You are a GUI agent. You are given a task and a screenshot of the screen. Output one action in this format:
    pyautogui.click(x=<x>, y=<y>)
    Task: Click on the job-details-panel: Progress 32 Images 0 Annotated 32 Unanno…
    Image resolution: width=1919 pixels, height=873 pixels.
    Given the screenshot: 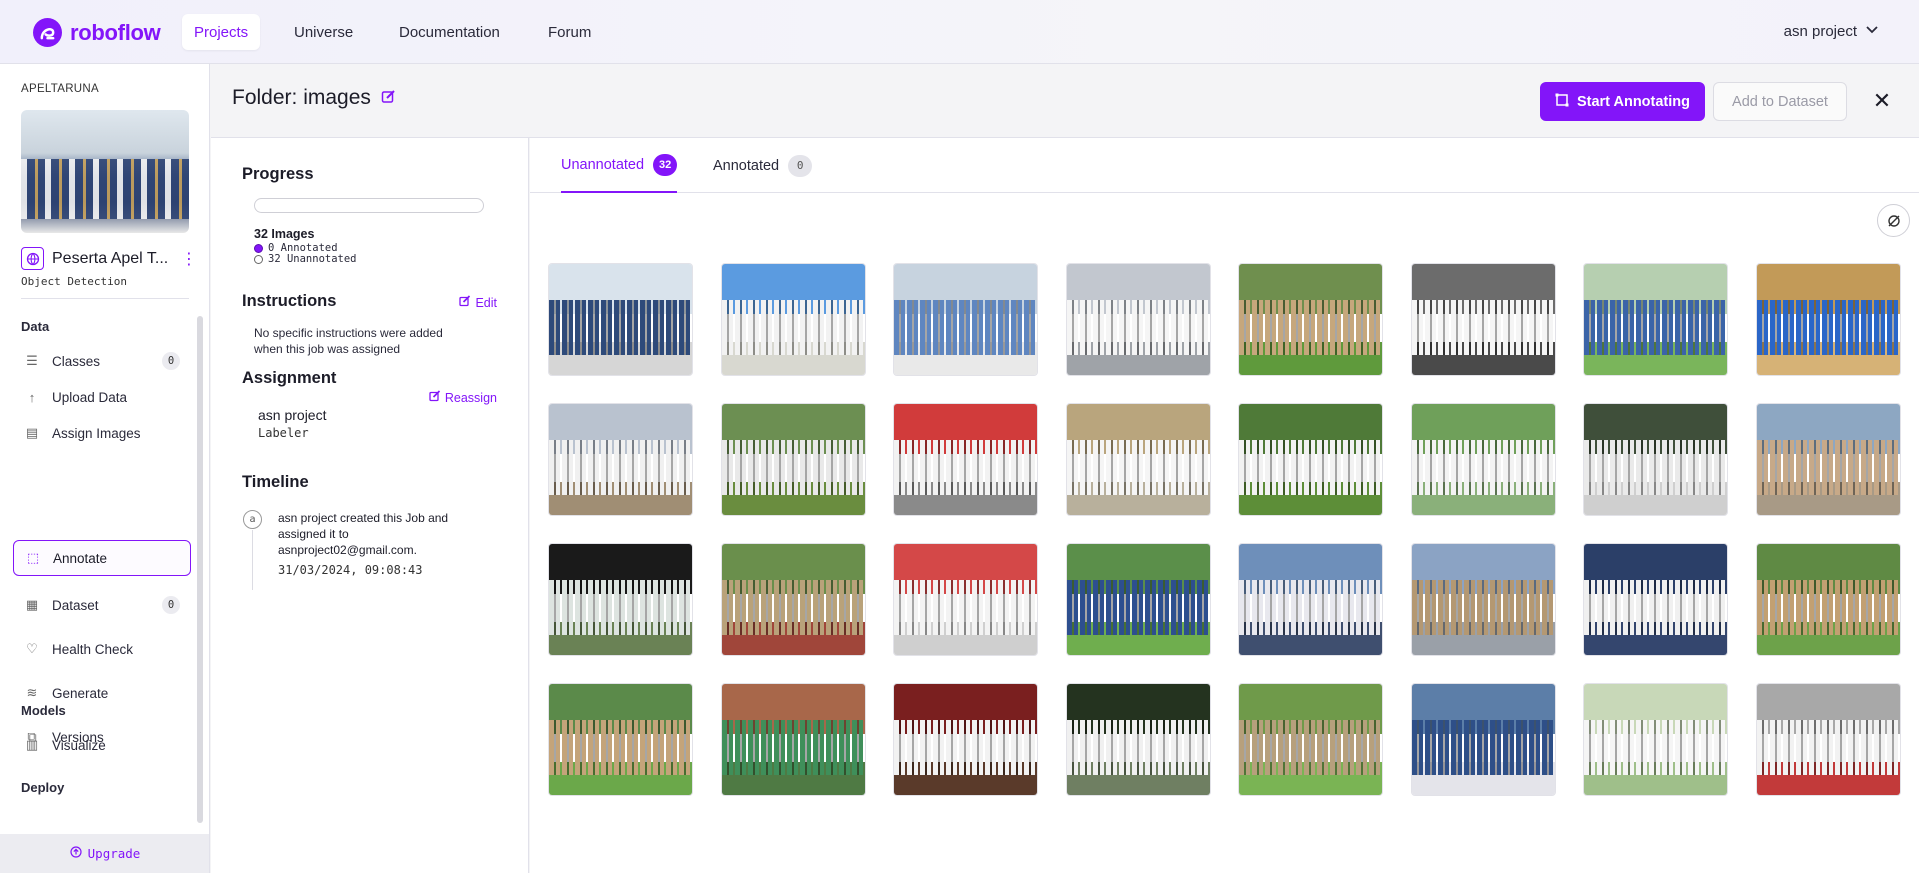 What is the action you would take?
    pyautogui.click(x=370, y=505)
    